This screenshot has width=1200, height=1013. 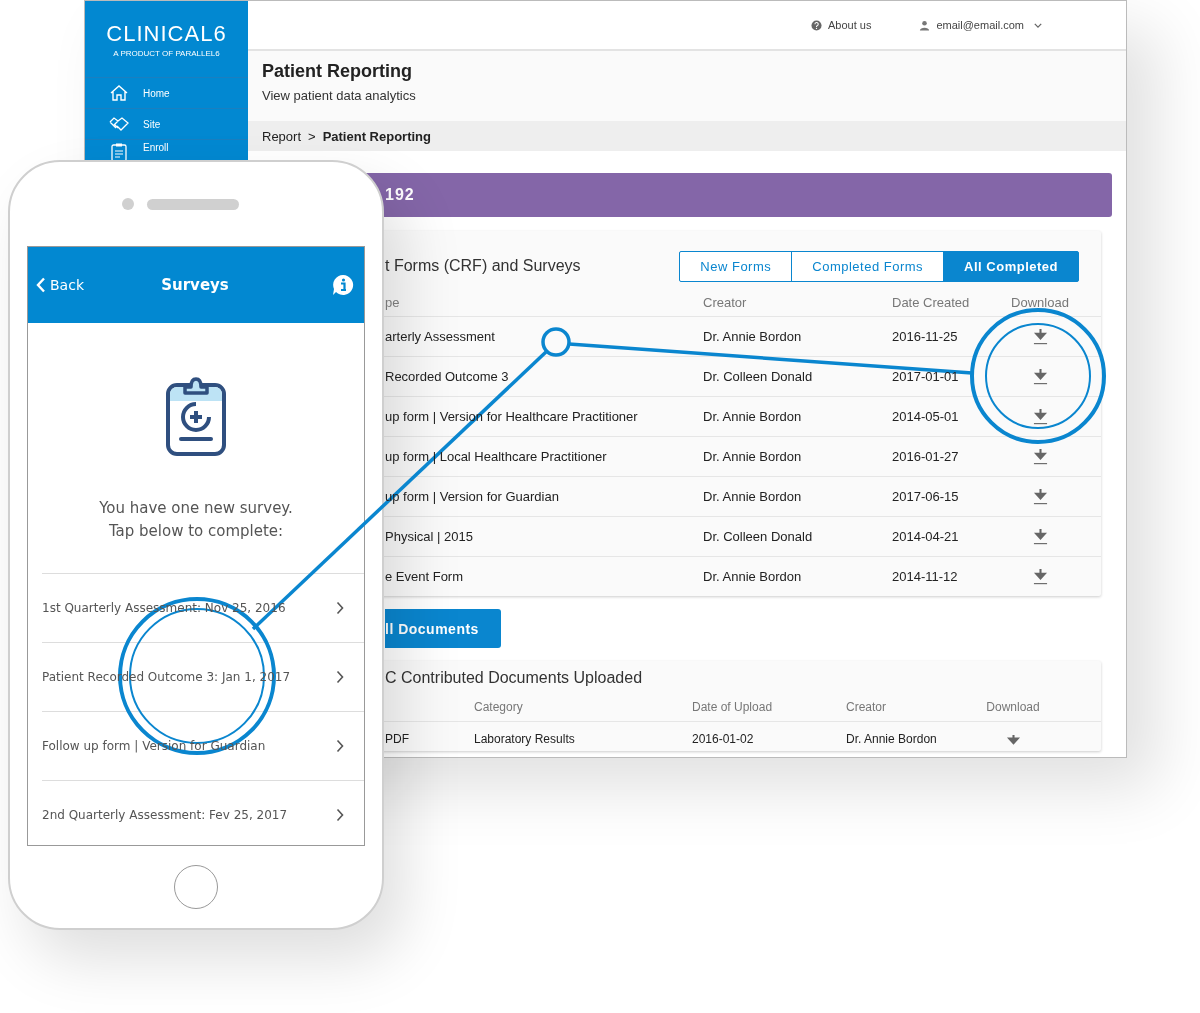 What do you see at coordinates (397, 739) in the screenshot?
I see `table-cell-text: PDF` at bounding box center [397, 739].